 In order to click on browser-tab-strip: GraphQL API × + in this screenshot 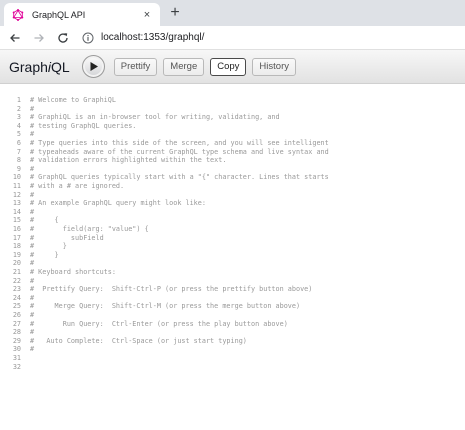, I will do `click(232, 13)`.